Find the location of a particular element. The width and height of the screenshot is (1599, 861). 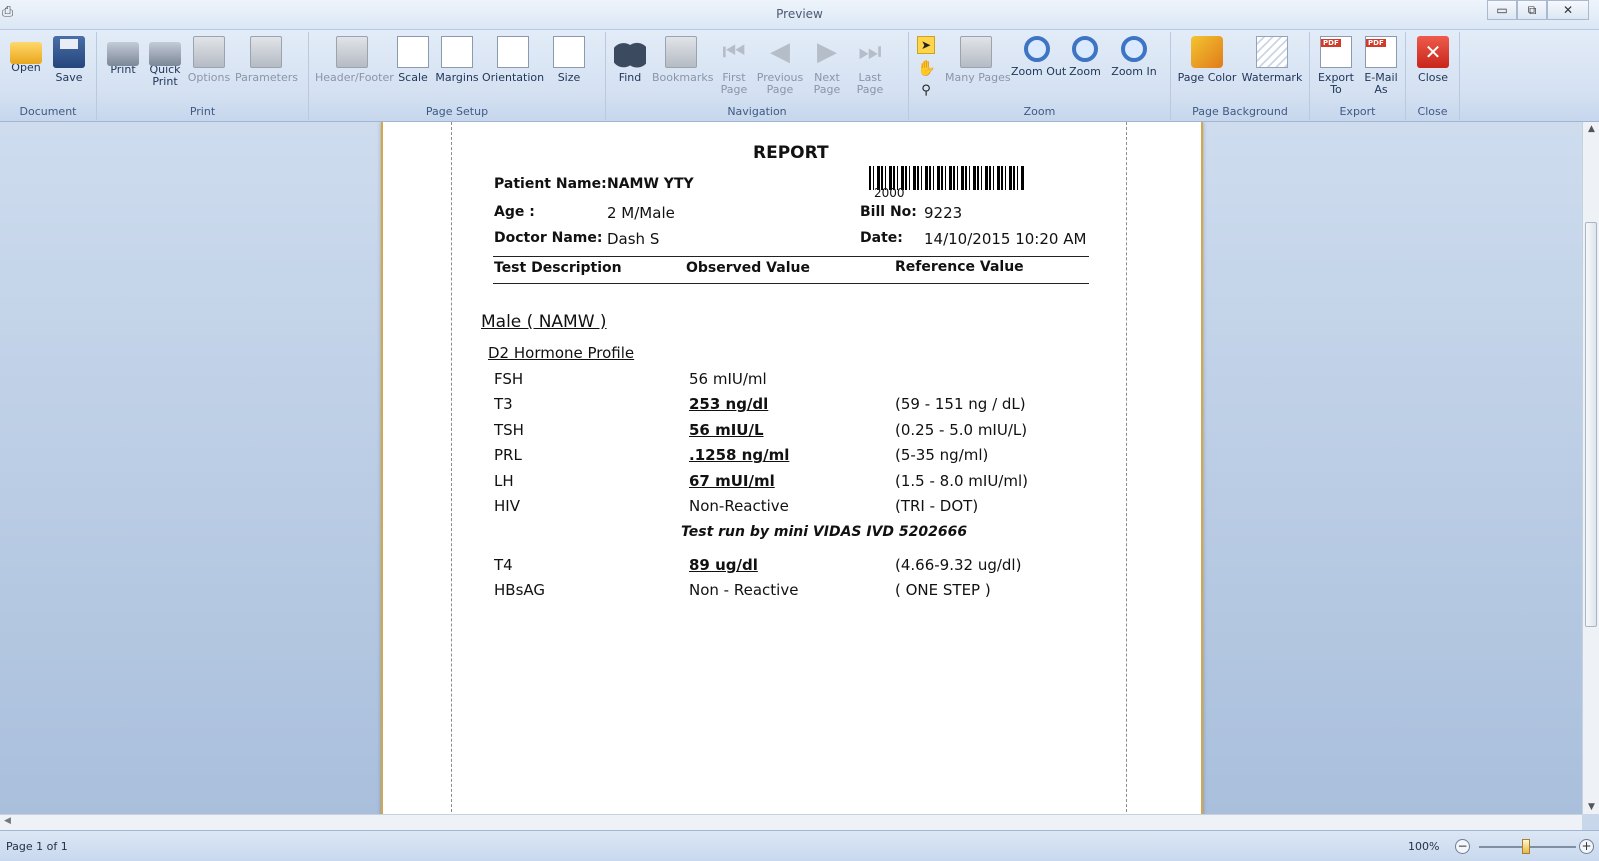

pointer-icon: ➤ is located at coordinates (926, 45).